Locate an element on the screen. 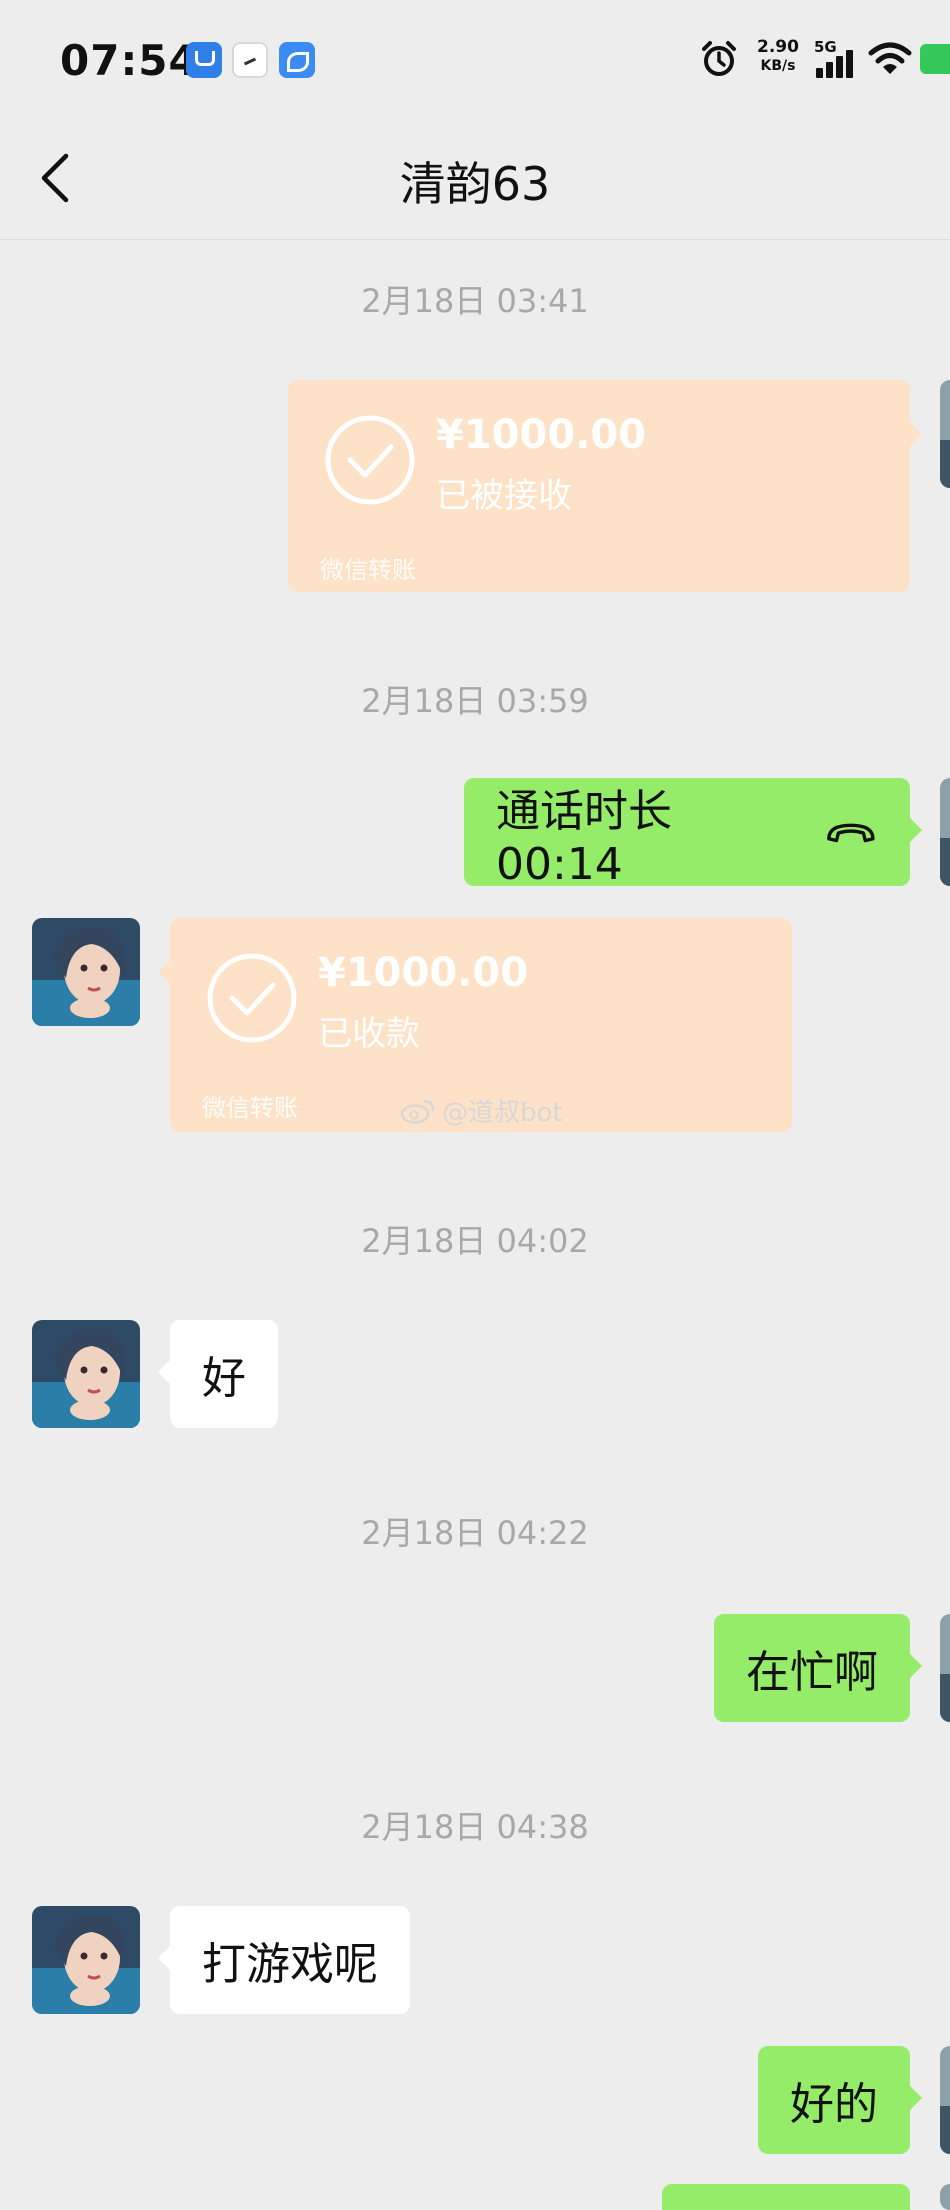 The height and width of the screenshot is (2210, 950). message-timestamp: 2月18日 03:41 is located at coordinates (475, 301).